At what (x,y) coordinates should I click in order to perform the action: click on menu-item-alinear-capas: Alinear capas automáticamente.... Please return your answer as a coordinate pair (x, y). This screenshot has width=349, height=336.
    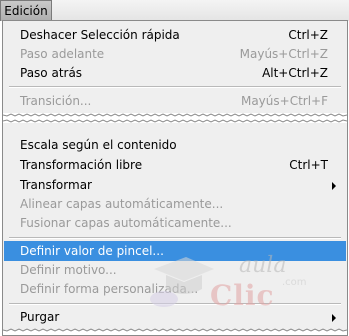
    Looking at the image, I should click on (175, 204).